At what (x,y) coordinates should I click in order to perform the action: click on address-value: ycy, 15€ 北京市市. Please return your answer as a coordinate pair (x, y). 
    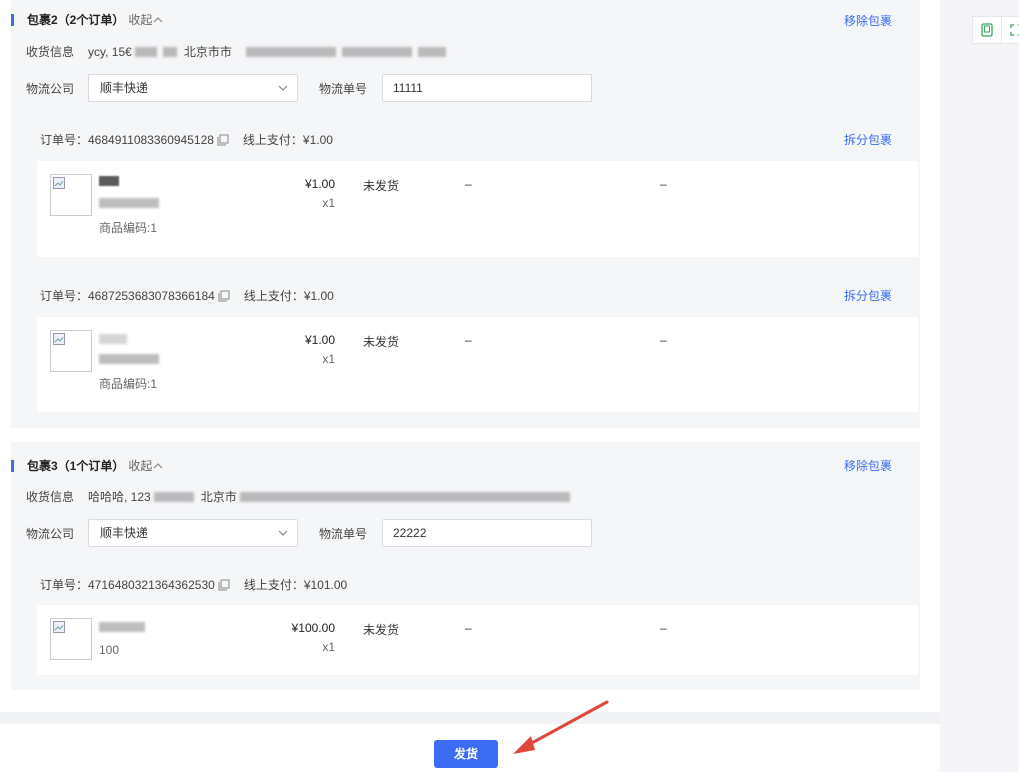
    Looking at the image, I should click on (268, 51).